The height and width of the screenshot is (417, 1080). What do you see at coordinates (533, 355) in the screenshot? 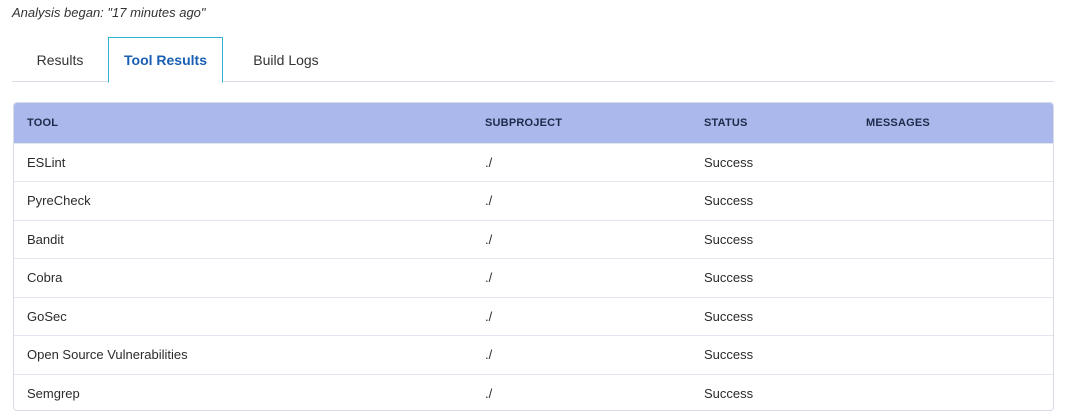
I see `table-row: Open Source Vulnerabilities ./ Success` at bounding box center [533, 355].